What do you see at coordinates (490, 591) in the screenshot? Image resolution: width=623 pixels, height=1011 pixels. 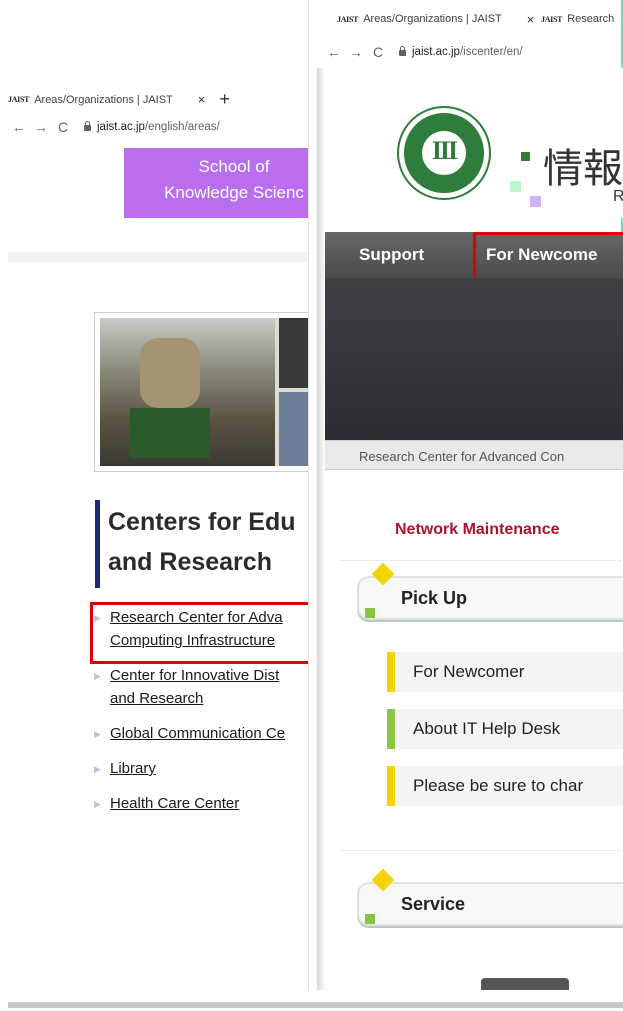 I see `pickup-section-header: Pick Up` at bounding box center [490, 591].